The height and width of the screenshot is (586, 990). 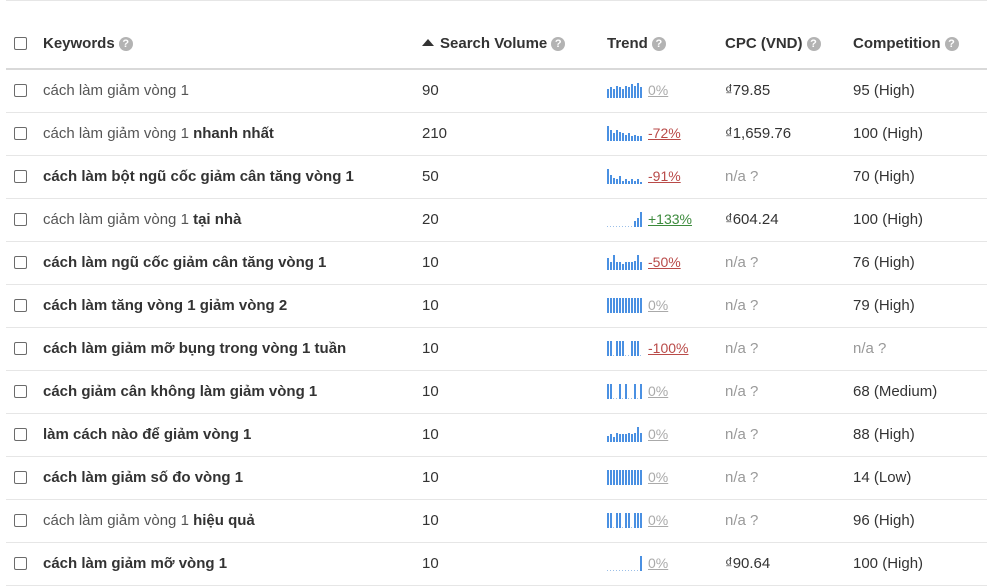 What do you see at coordinates (884, 176) in the screenshot?
I see `competition-value: 70 (High)` at bounding box center [884, 176].